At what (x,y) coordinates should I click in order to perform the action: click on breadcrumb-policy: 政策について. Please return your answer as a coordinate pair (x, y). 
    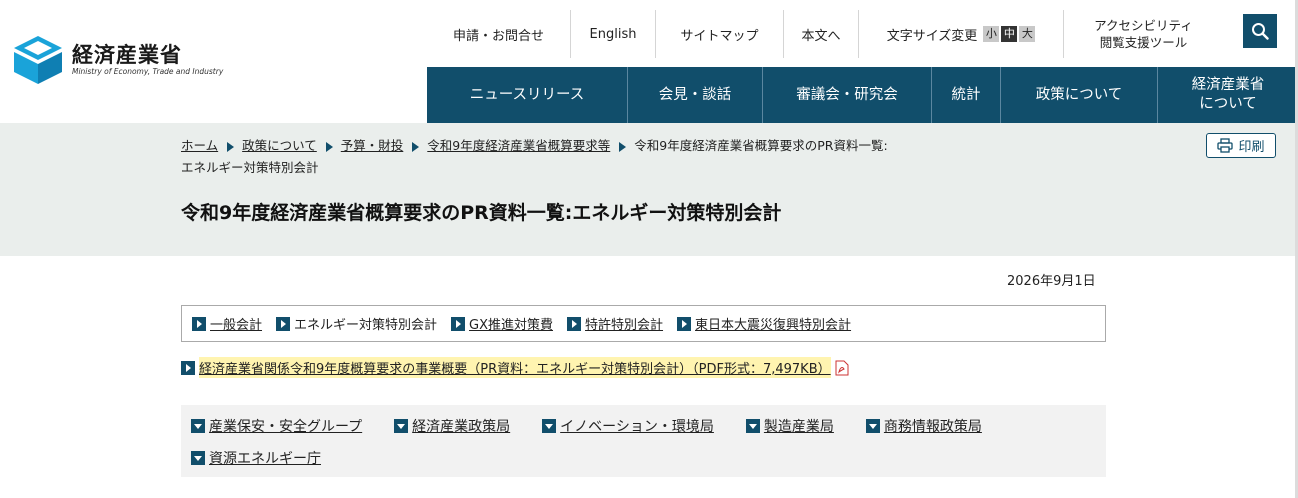
    Looking at the image, I should click on (279, 145).